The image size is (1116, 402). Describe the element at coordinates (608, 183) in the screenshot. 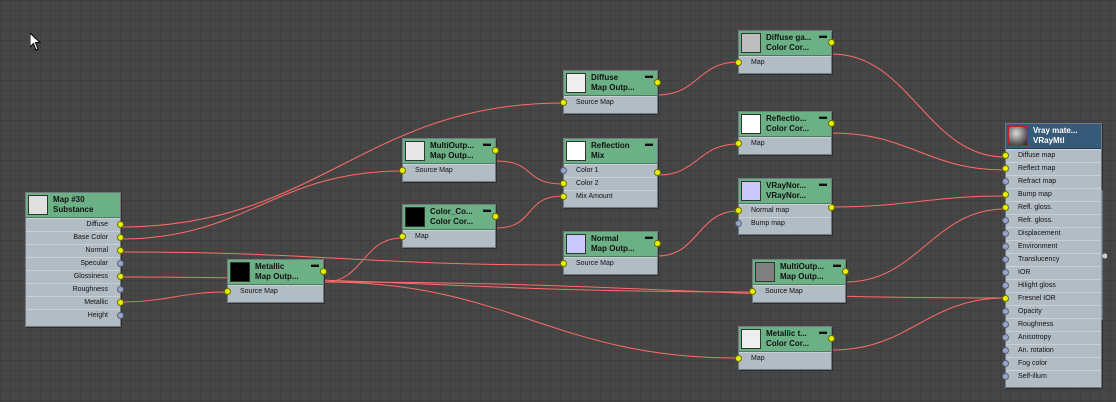

I see `socket-color-2: Color 2` at that location.